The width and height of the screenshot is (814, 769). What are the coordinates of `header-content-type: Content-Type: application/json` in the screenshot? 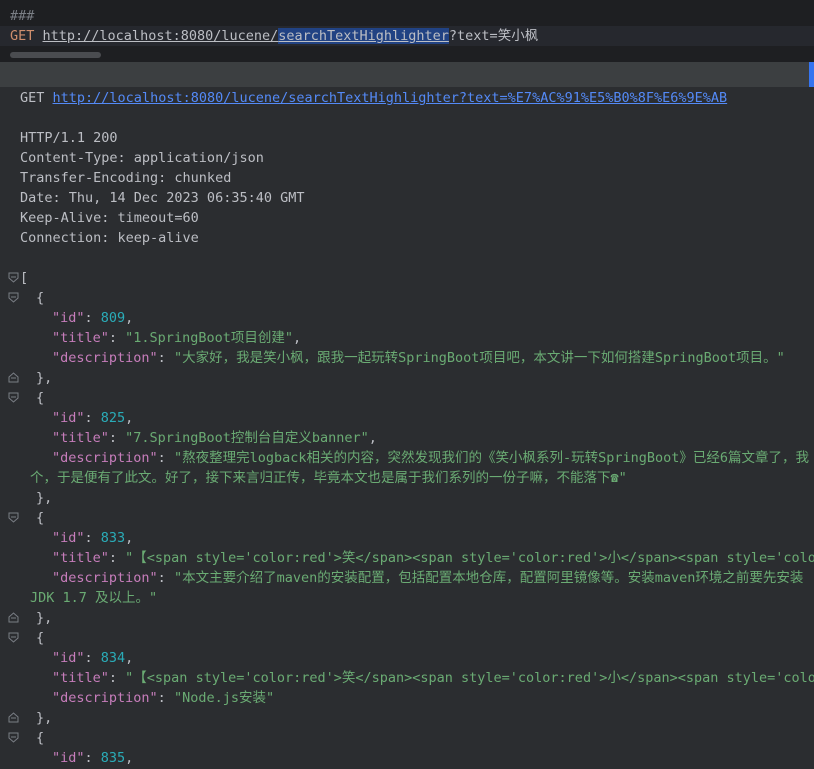 It's located at (142, 158).